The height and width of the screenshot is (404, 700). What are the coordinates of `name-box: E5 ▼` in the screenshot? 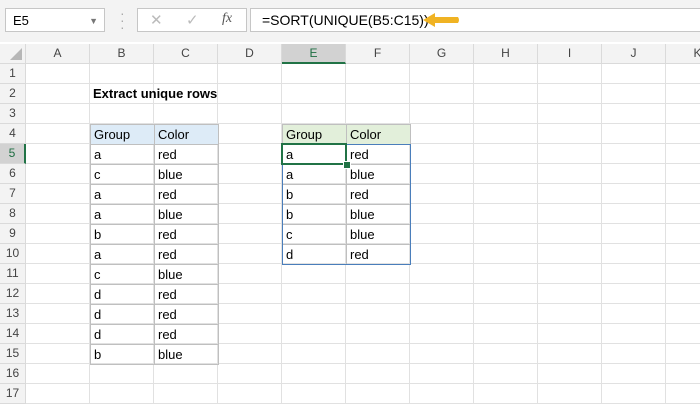 It's located at (55, 20).